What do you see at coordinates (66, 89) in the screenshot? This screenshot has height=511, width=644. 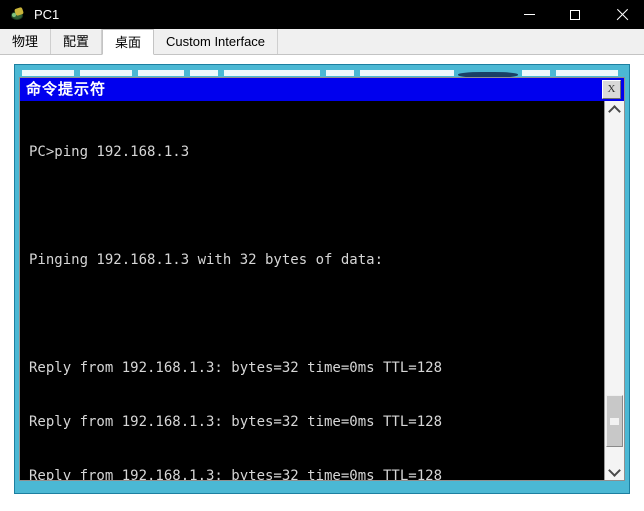 I see `command-prompt-title: 命令提示符` at bounding box center [66, 89].